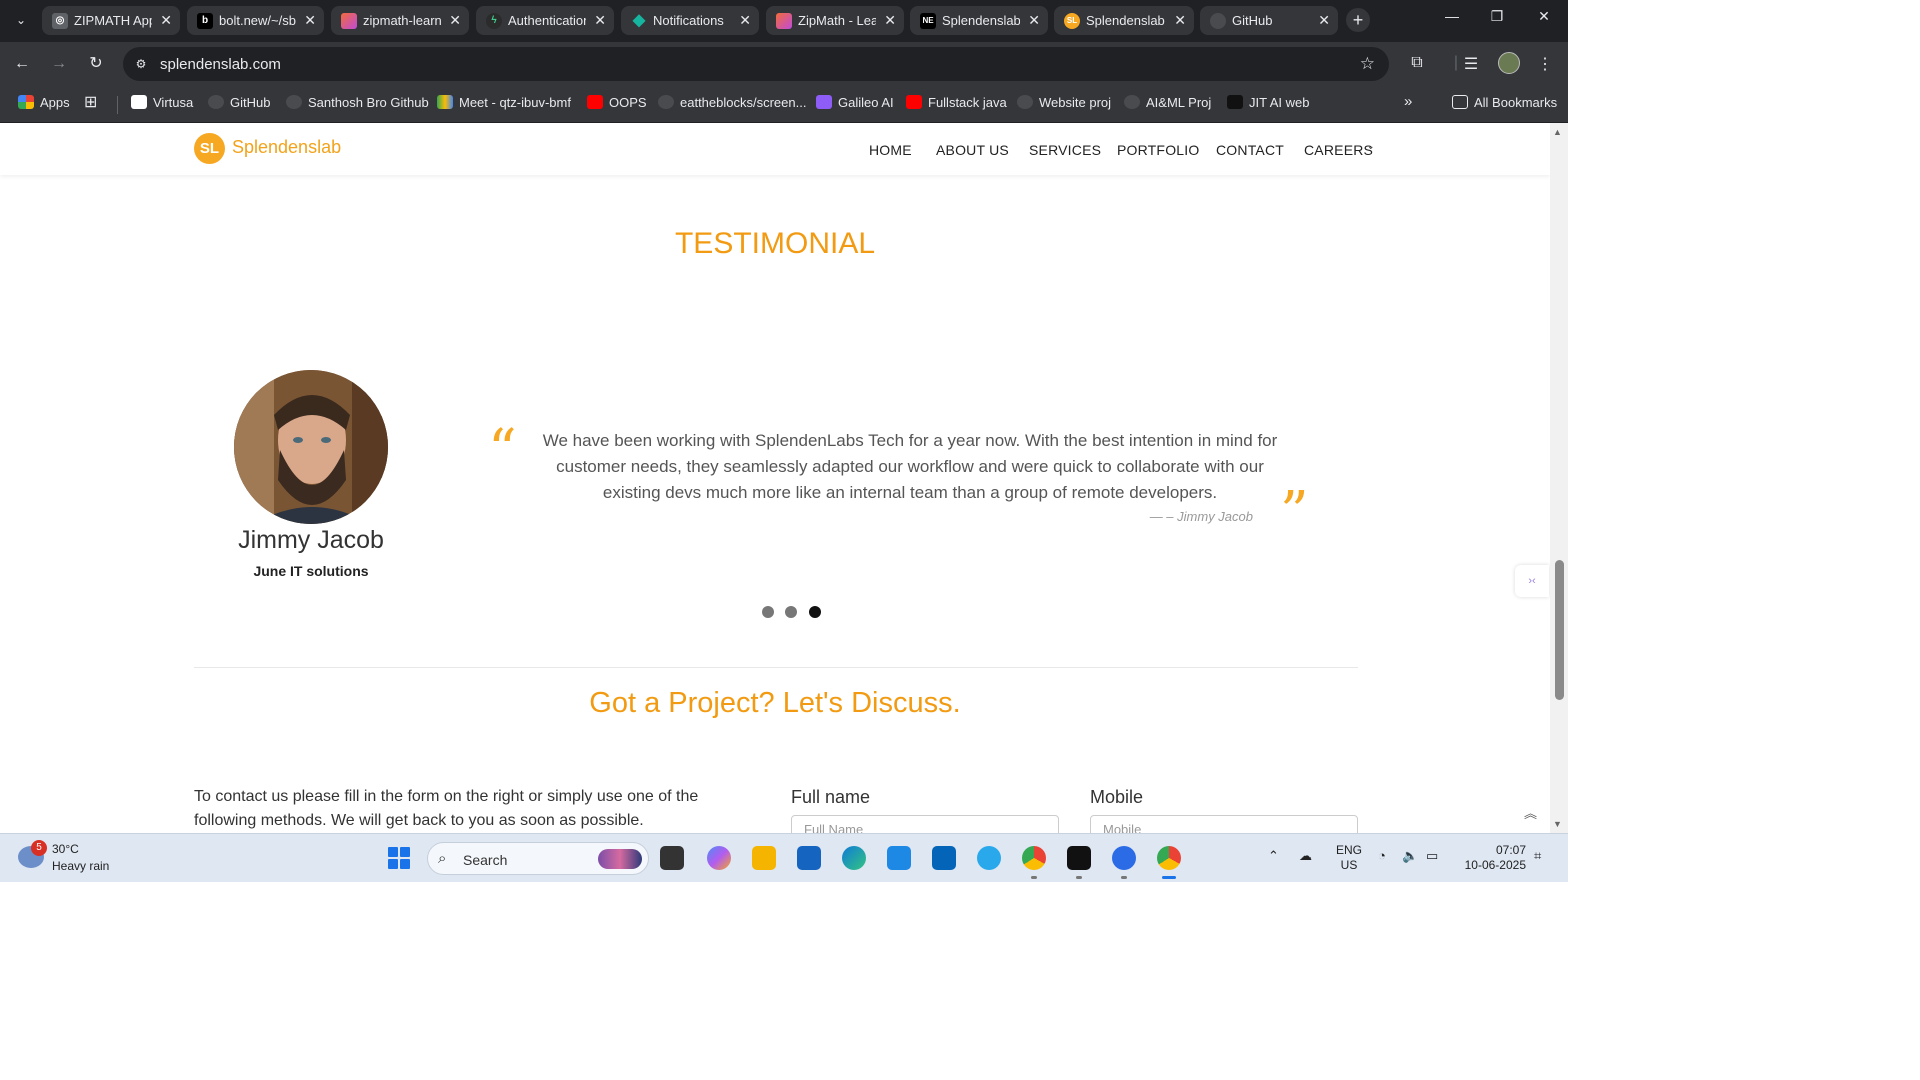 The image size is (1920, 1080). What do you see at coordinates (1532, 581) in the screenshot?
I see `side-widget-icon: ›‹` at bounding box center [1532, 581].